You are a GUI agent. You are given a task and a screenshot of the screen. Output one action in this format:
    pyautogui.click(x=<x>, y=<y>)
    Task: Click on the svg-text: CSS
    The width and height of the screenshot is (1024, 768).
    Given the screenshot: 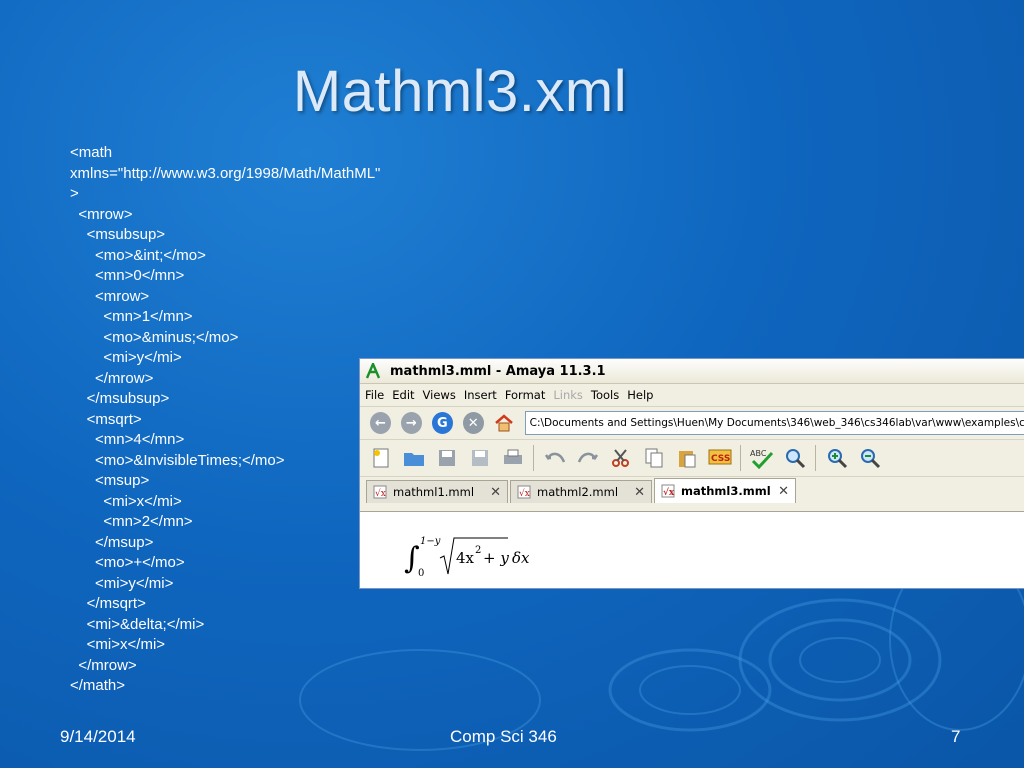 What is the action you would take?
    pyautogui.click(x=720, y=459)
    